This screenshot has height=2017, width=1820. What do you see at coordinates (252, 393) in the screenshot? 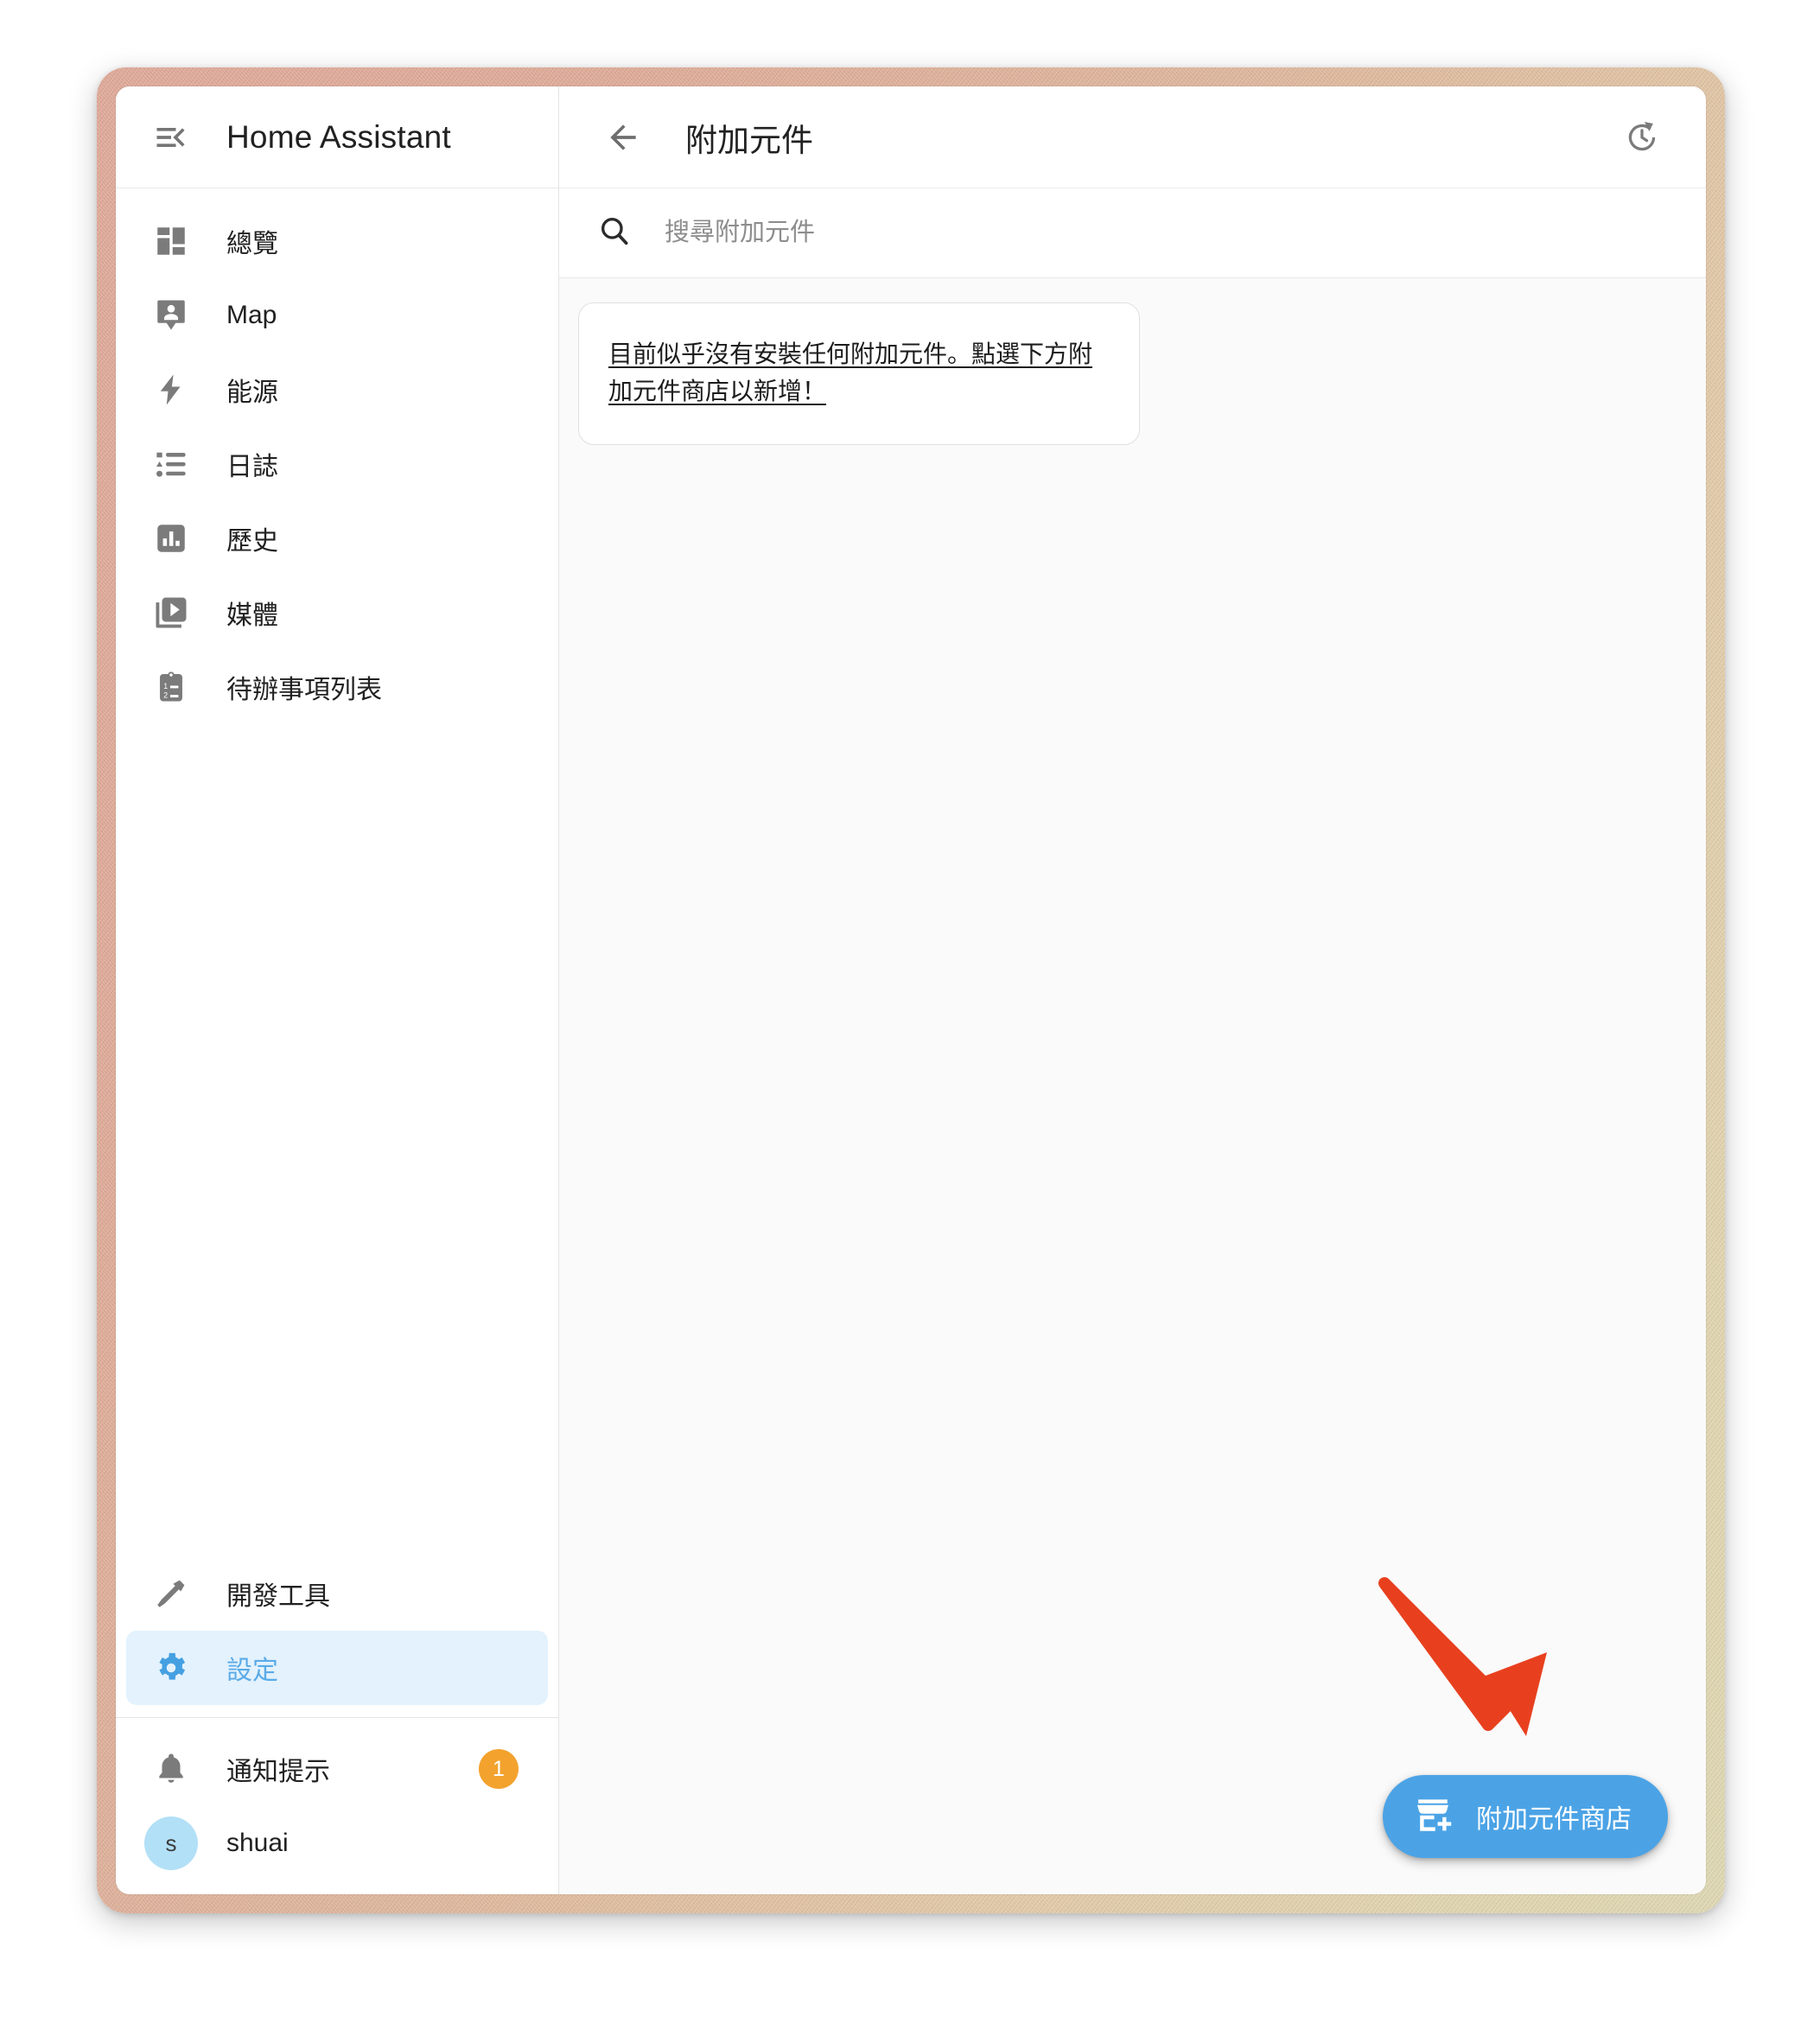
I see `sidebar-item-label: 能源` at bounding box center [252, 393].